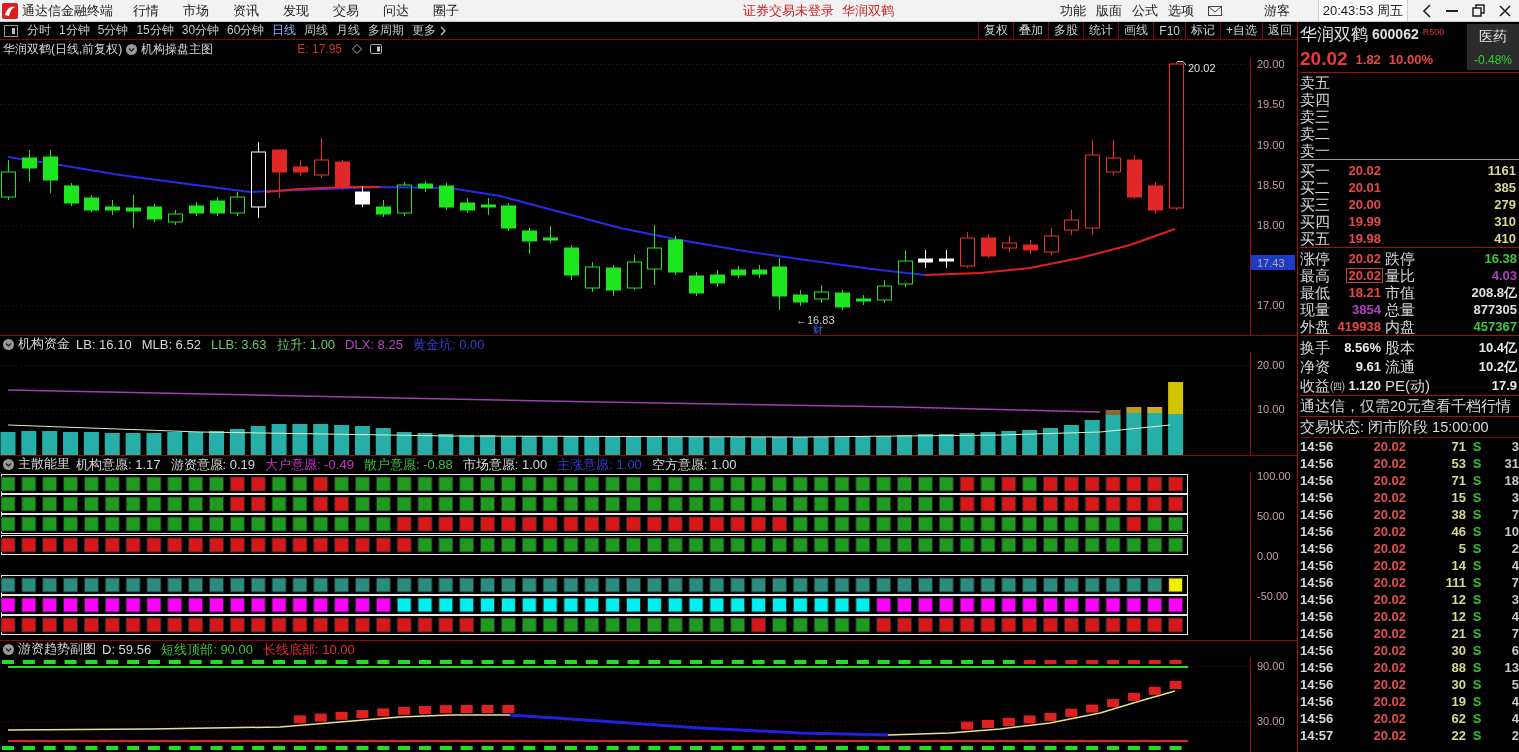  Describe the element at coordinates (200, 30) in the screenshot. I see `period-tab: 30分钟` at that location.